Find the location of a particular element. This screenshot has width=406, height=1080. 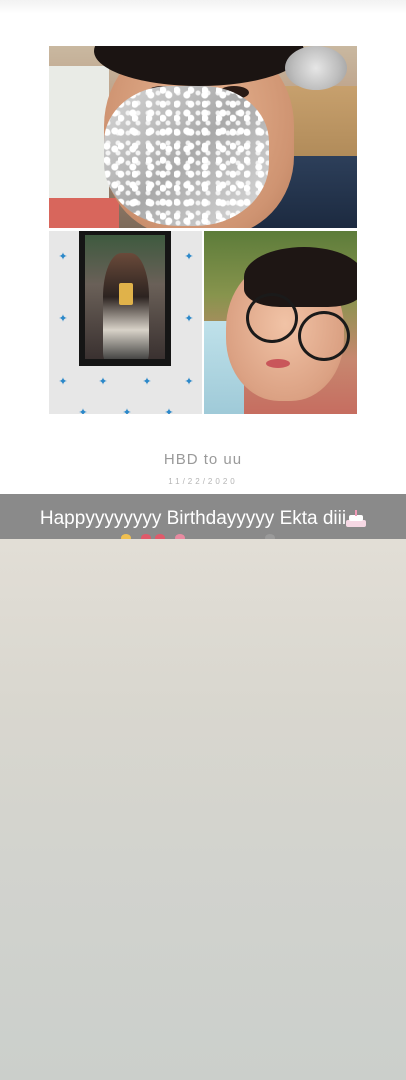

mirror-selfie-frame is located at coordinates (125, 298).